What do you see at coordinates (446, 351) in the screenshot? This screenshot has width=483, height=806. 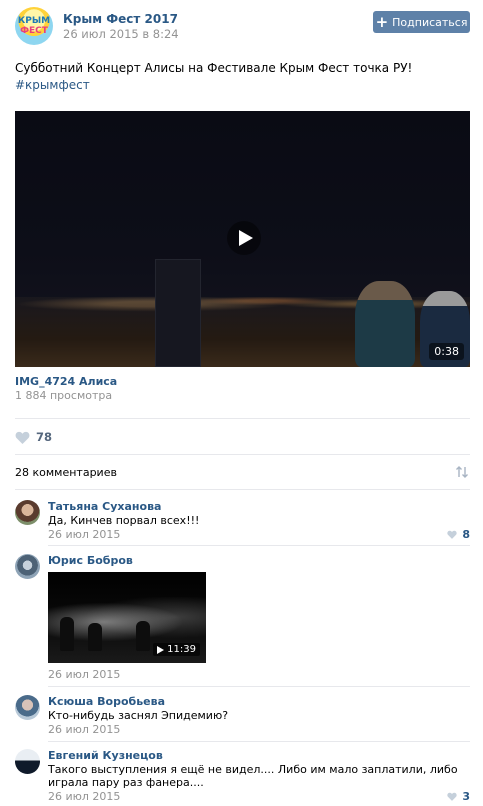 I see `video-duration: 0:38` at bounding box center [446, 351].